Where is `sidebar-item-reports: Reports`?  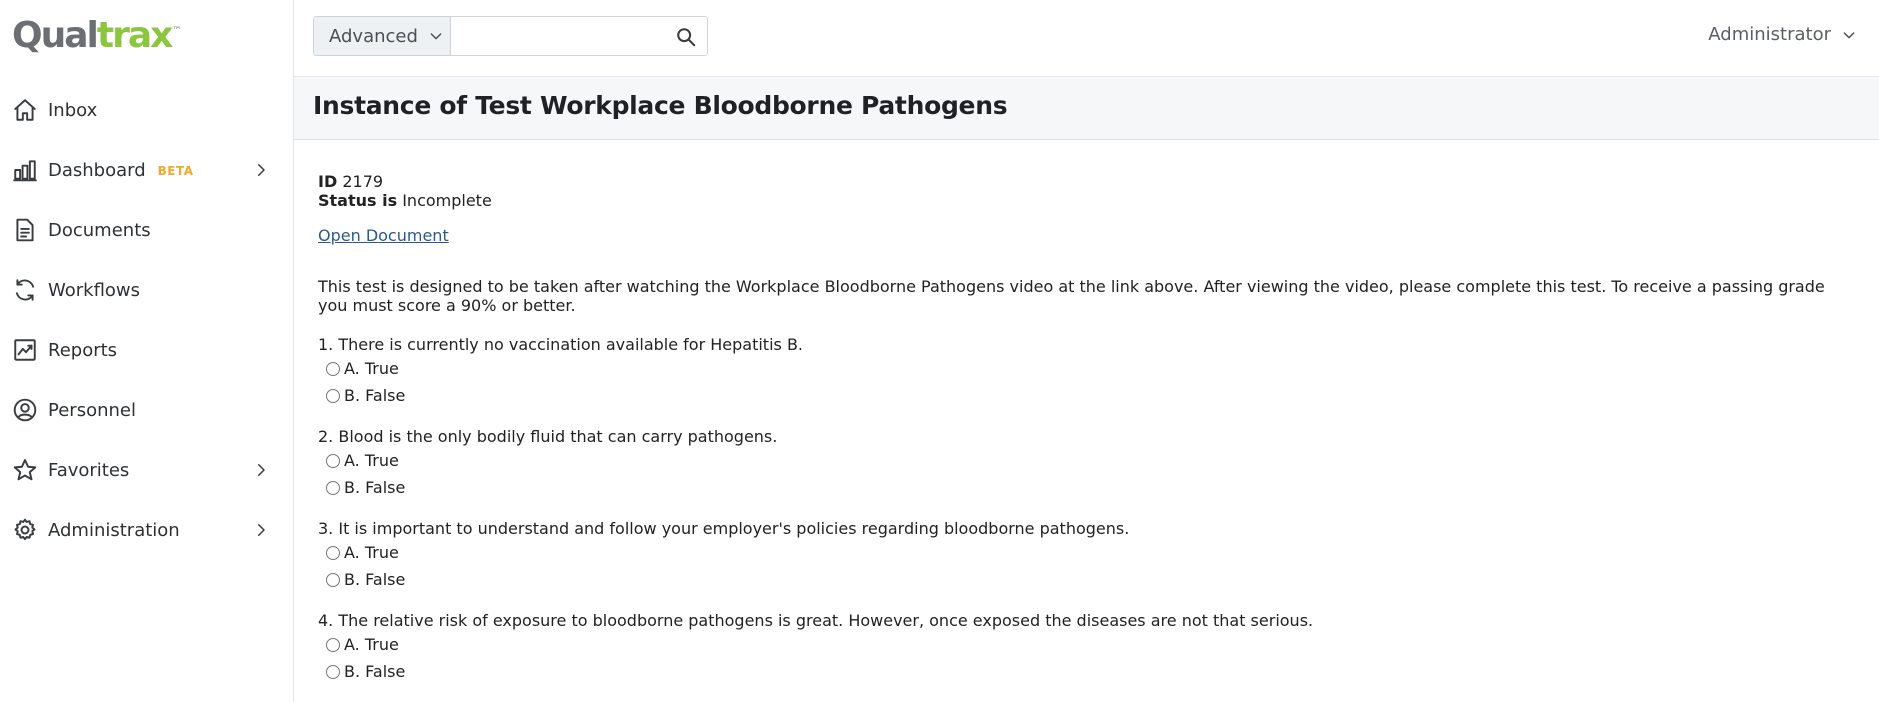
sidebar-item-reports: Reports is located at coordinates (147, 350).